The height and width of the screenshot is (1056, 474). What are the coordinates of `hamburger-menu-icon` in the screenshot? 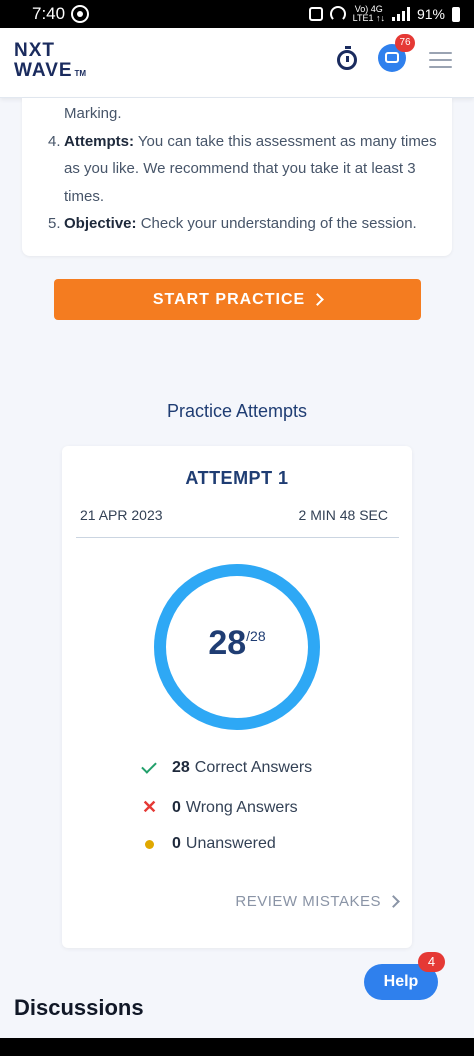 It's located at (440, 60).